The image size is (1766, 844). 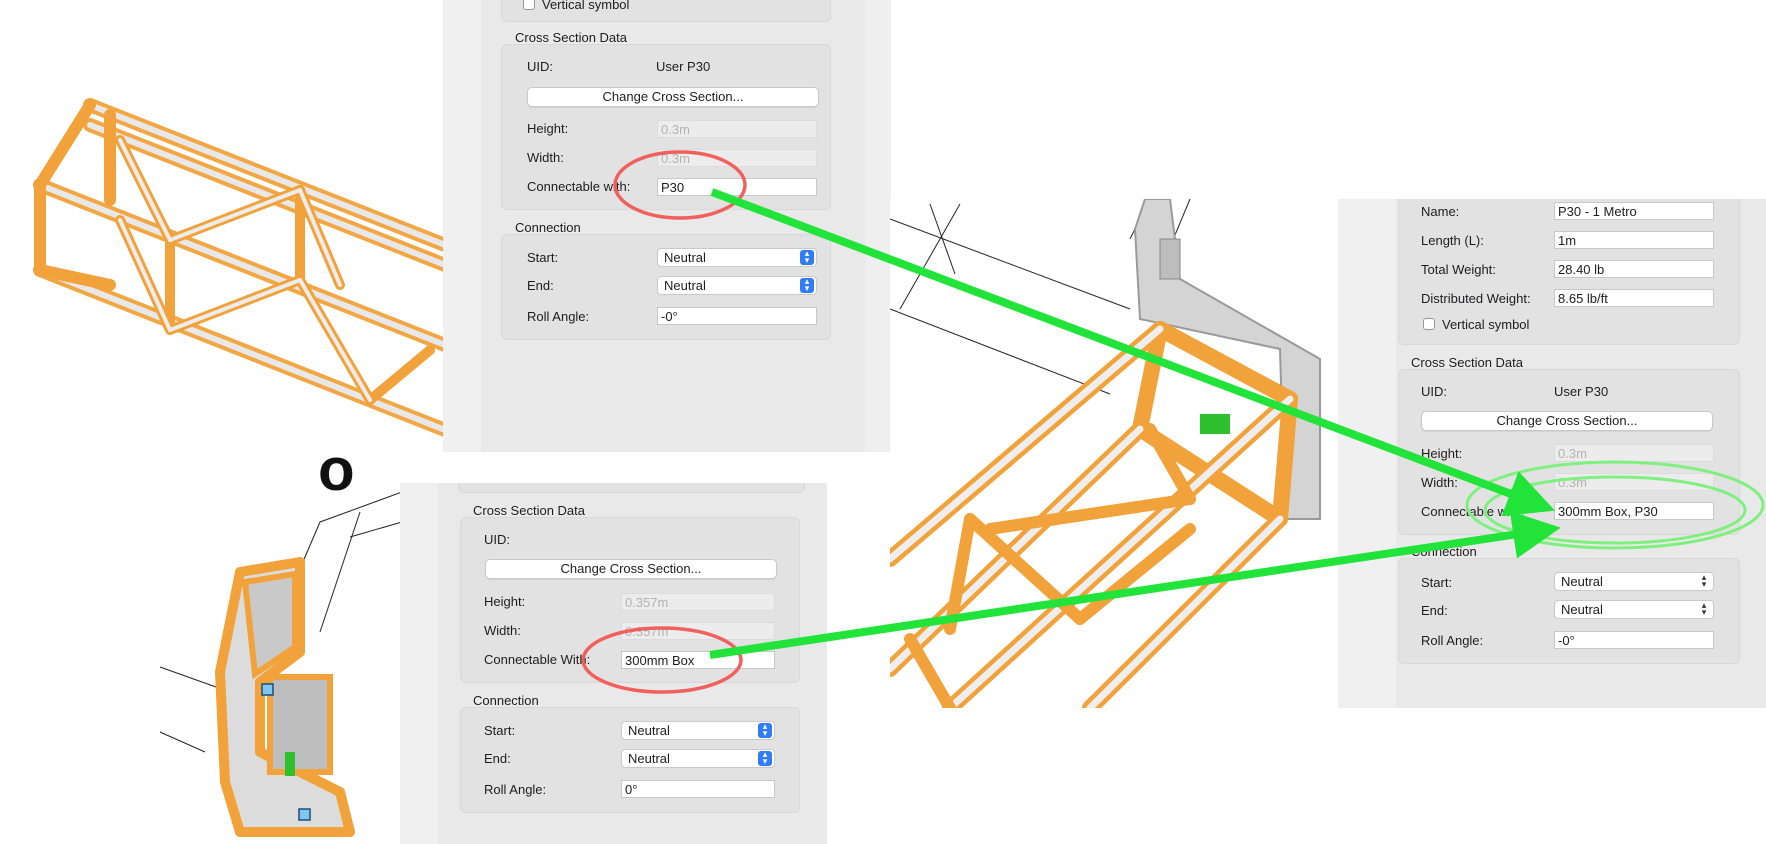 What do you see at coordinates (1634, 269) in the screenshot?
I see `total-weight-field: 28.40 lb` at bounding box center [1634, 269].